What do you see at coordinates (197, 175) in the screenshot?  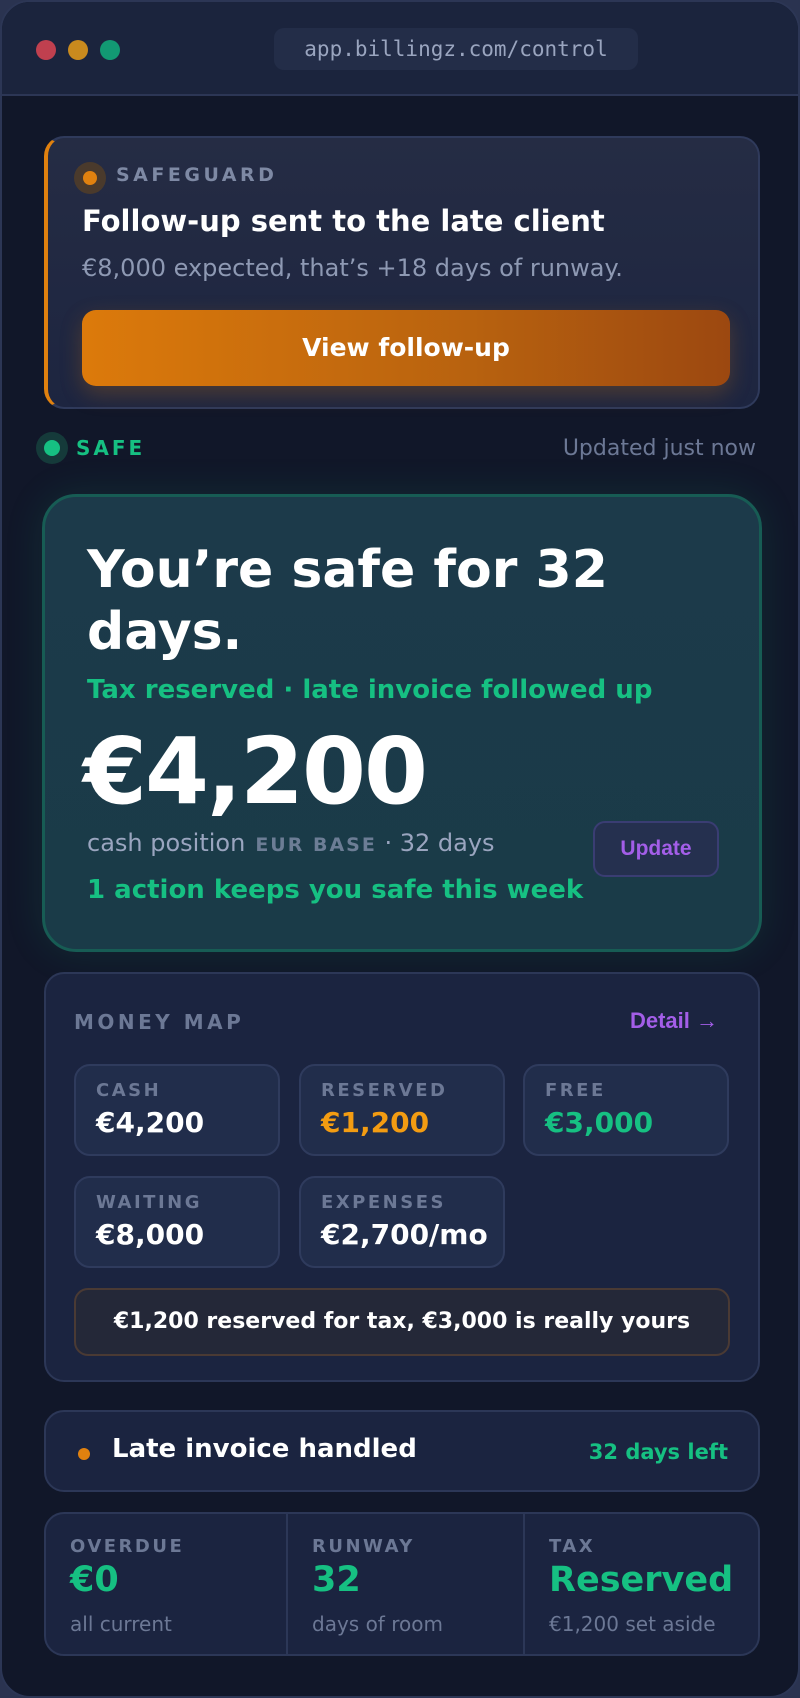 I see `safeguard-label: SAFEGUARD` at bounding box center [197, 175].